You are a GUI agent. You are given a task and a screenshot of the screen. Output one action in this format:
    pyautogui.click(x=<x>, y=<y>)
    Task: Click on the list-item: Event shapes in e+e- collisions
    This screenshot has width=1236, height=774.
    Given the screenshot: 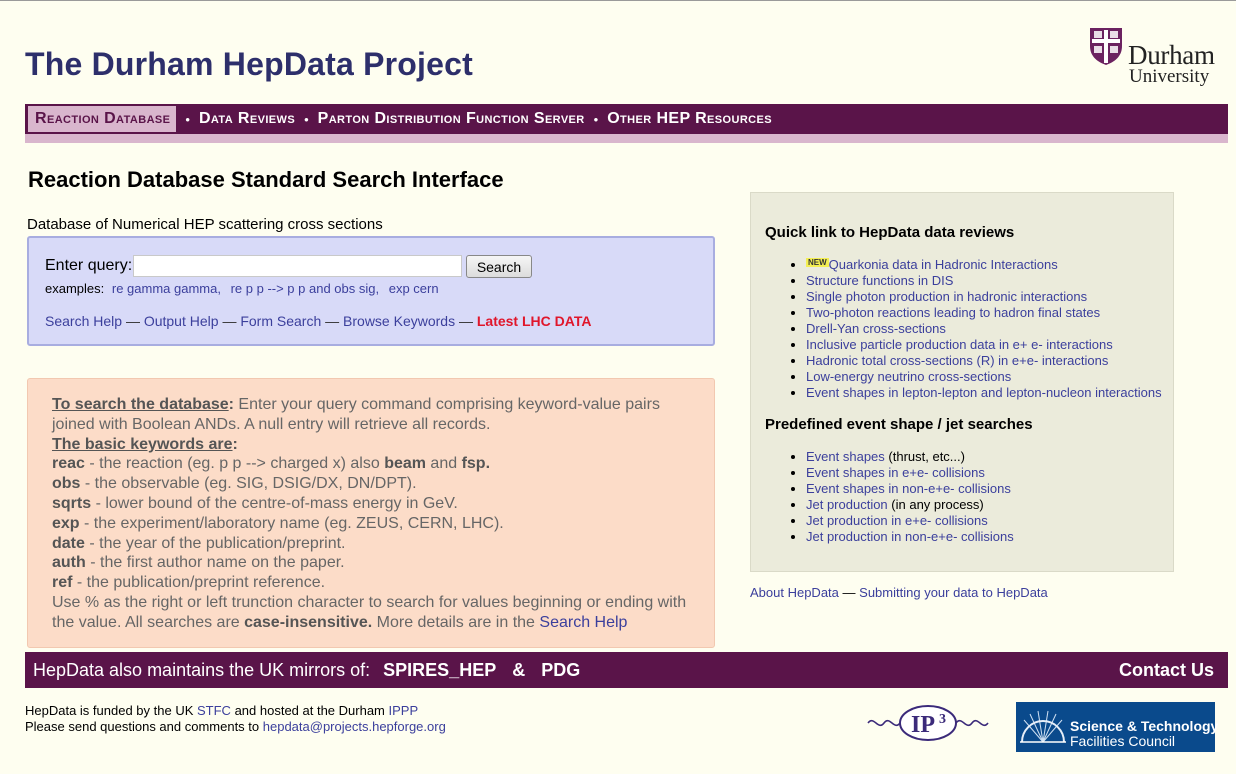 What is the action you would take?
    pyautogui.click(x=902, y=473)
    